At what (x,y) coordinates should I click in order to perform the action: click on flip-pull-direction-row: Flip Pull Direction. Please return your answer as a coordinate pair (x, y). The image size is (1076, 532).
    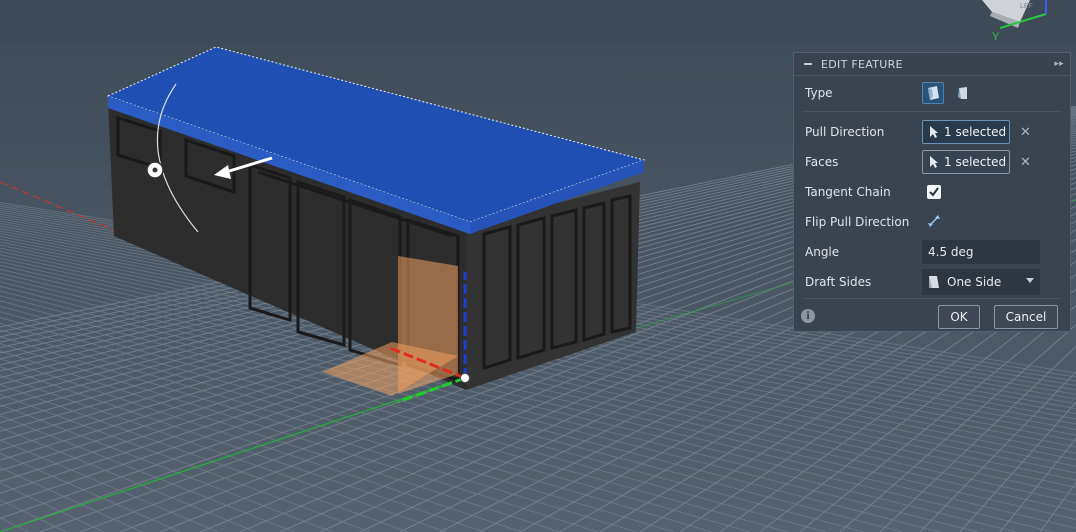
    Looking at the image, I should click on (932, 222).